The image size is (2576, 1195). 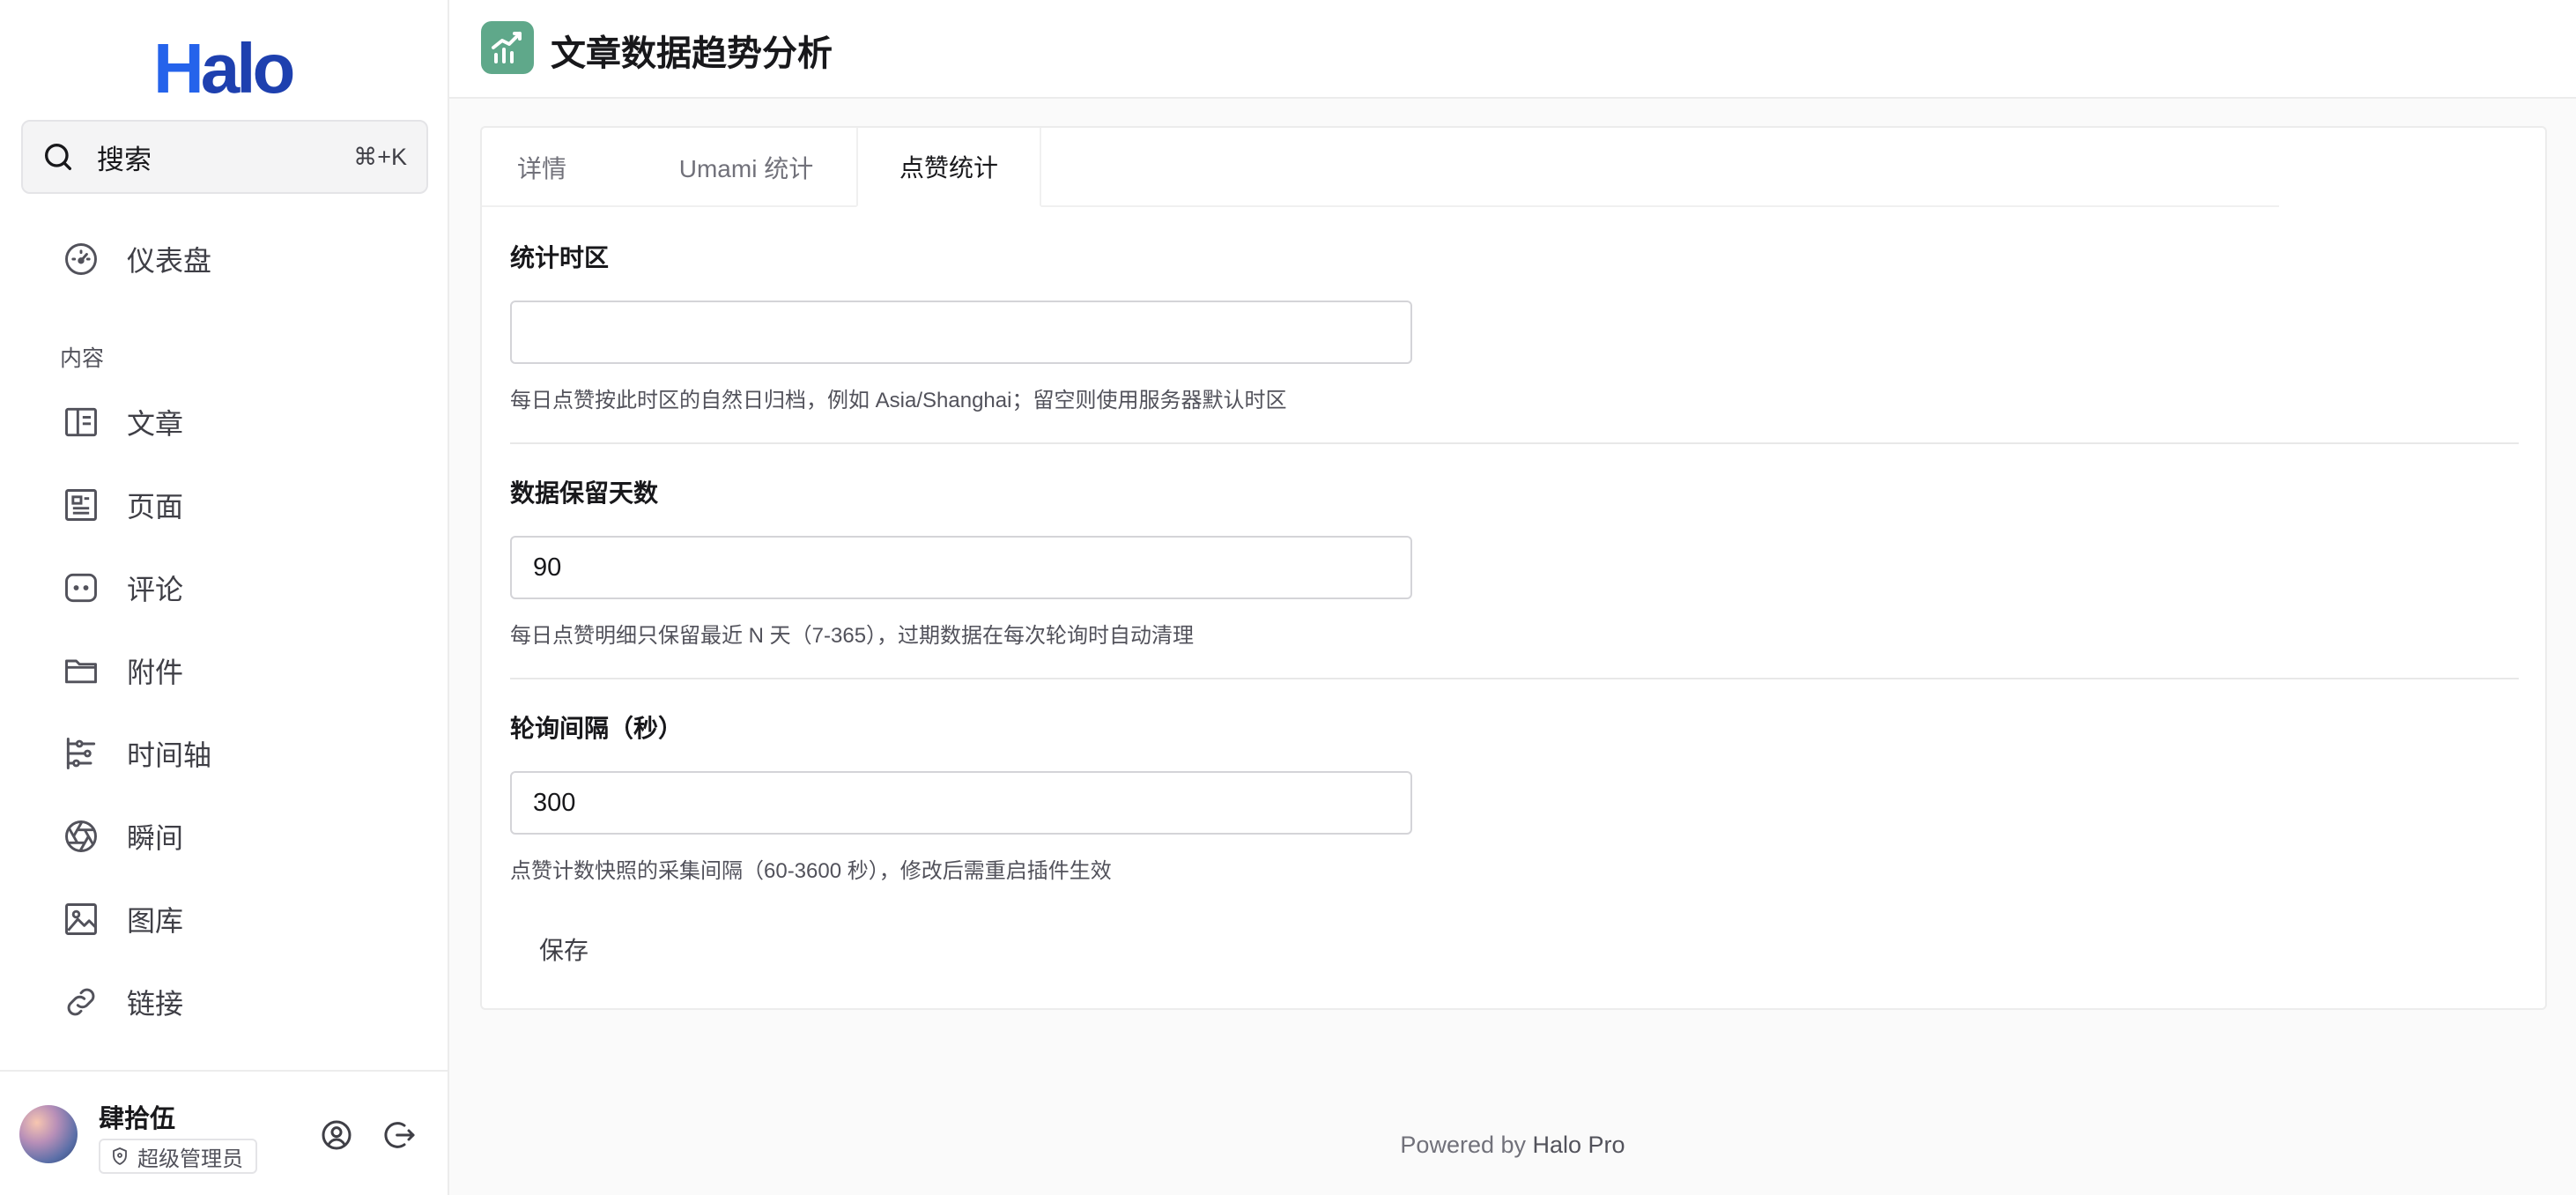 I want to click on sidebar-item-label: 页面, so click(x=156, y=507).